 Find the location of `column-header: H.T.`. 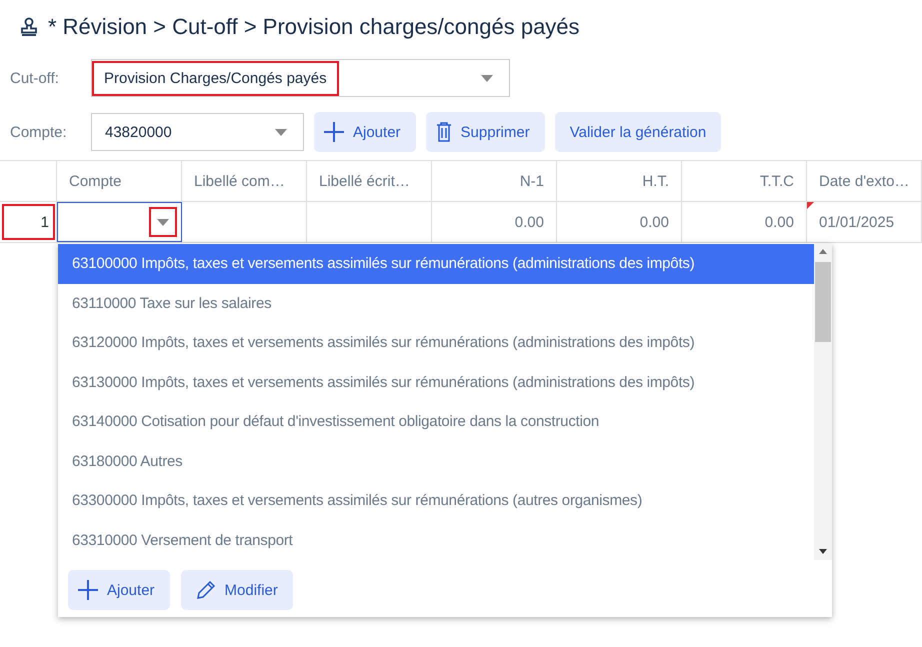

column-header: H.T. is located at coordinates (619, 181).